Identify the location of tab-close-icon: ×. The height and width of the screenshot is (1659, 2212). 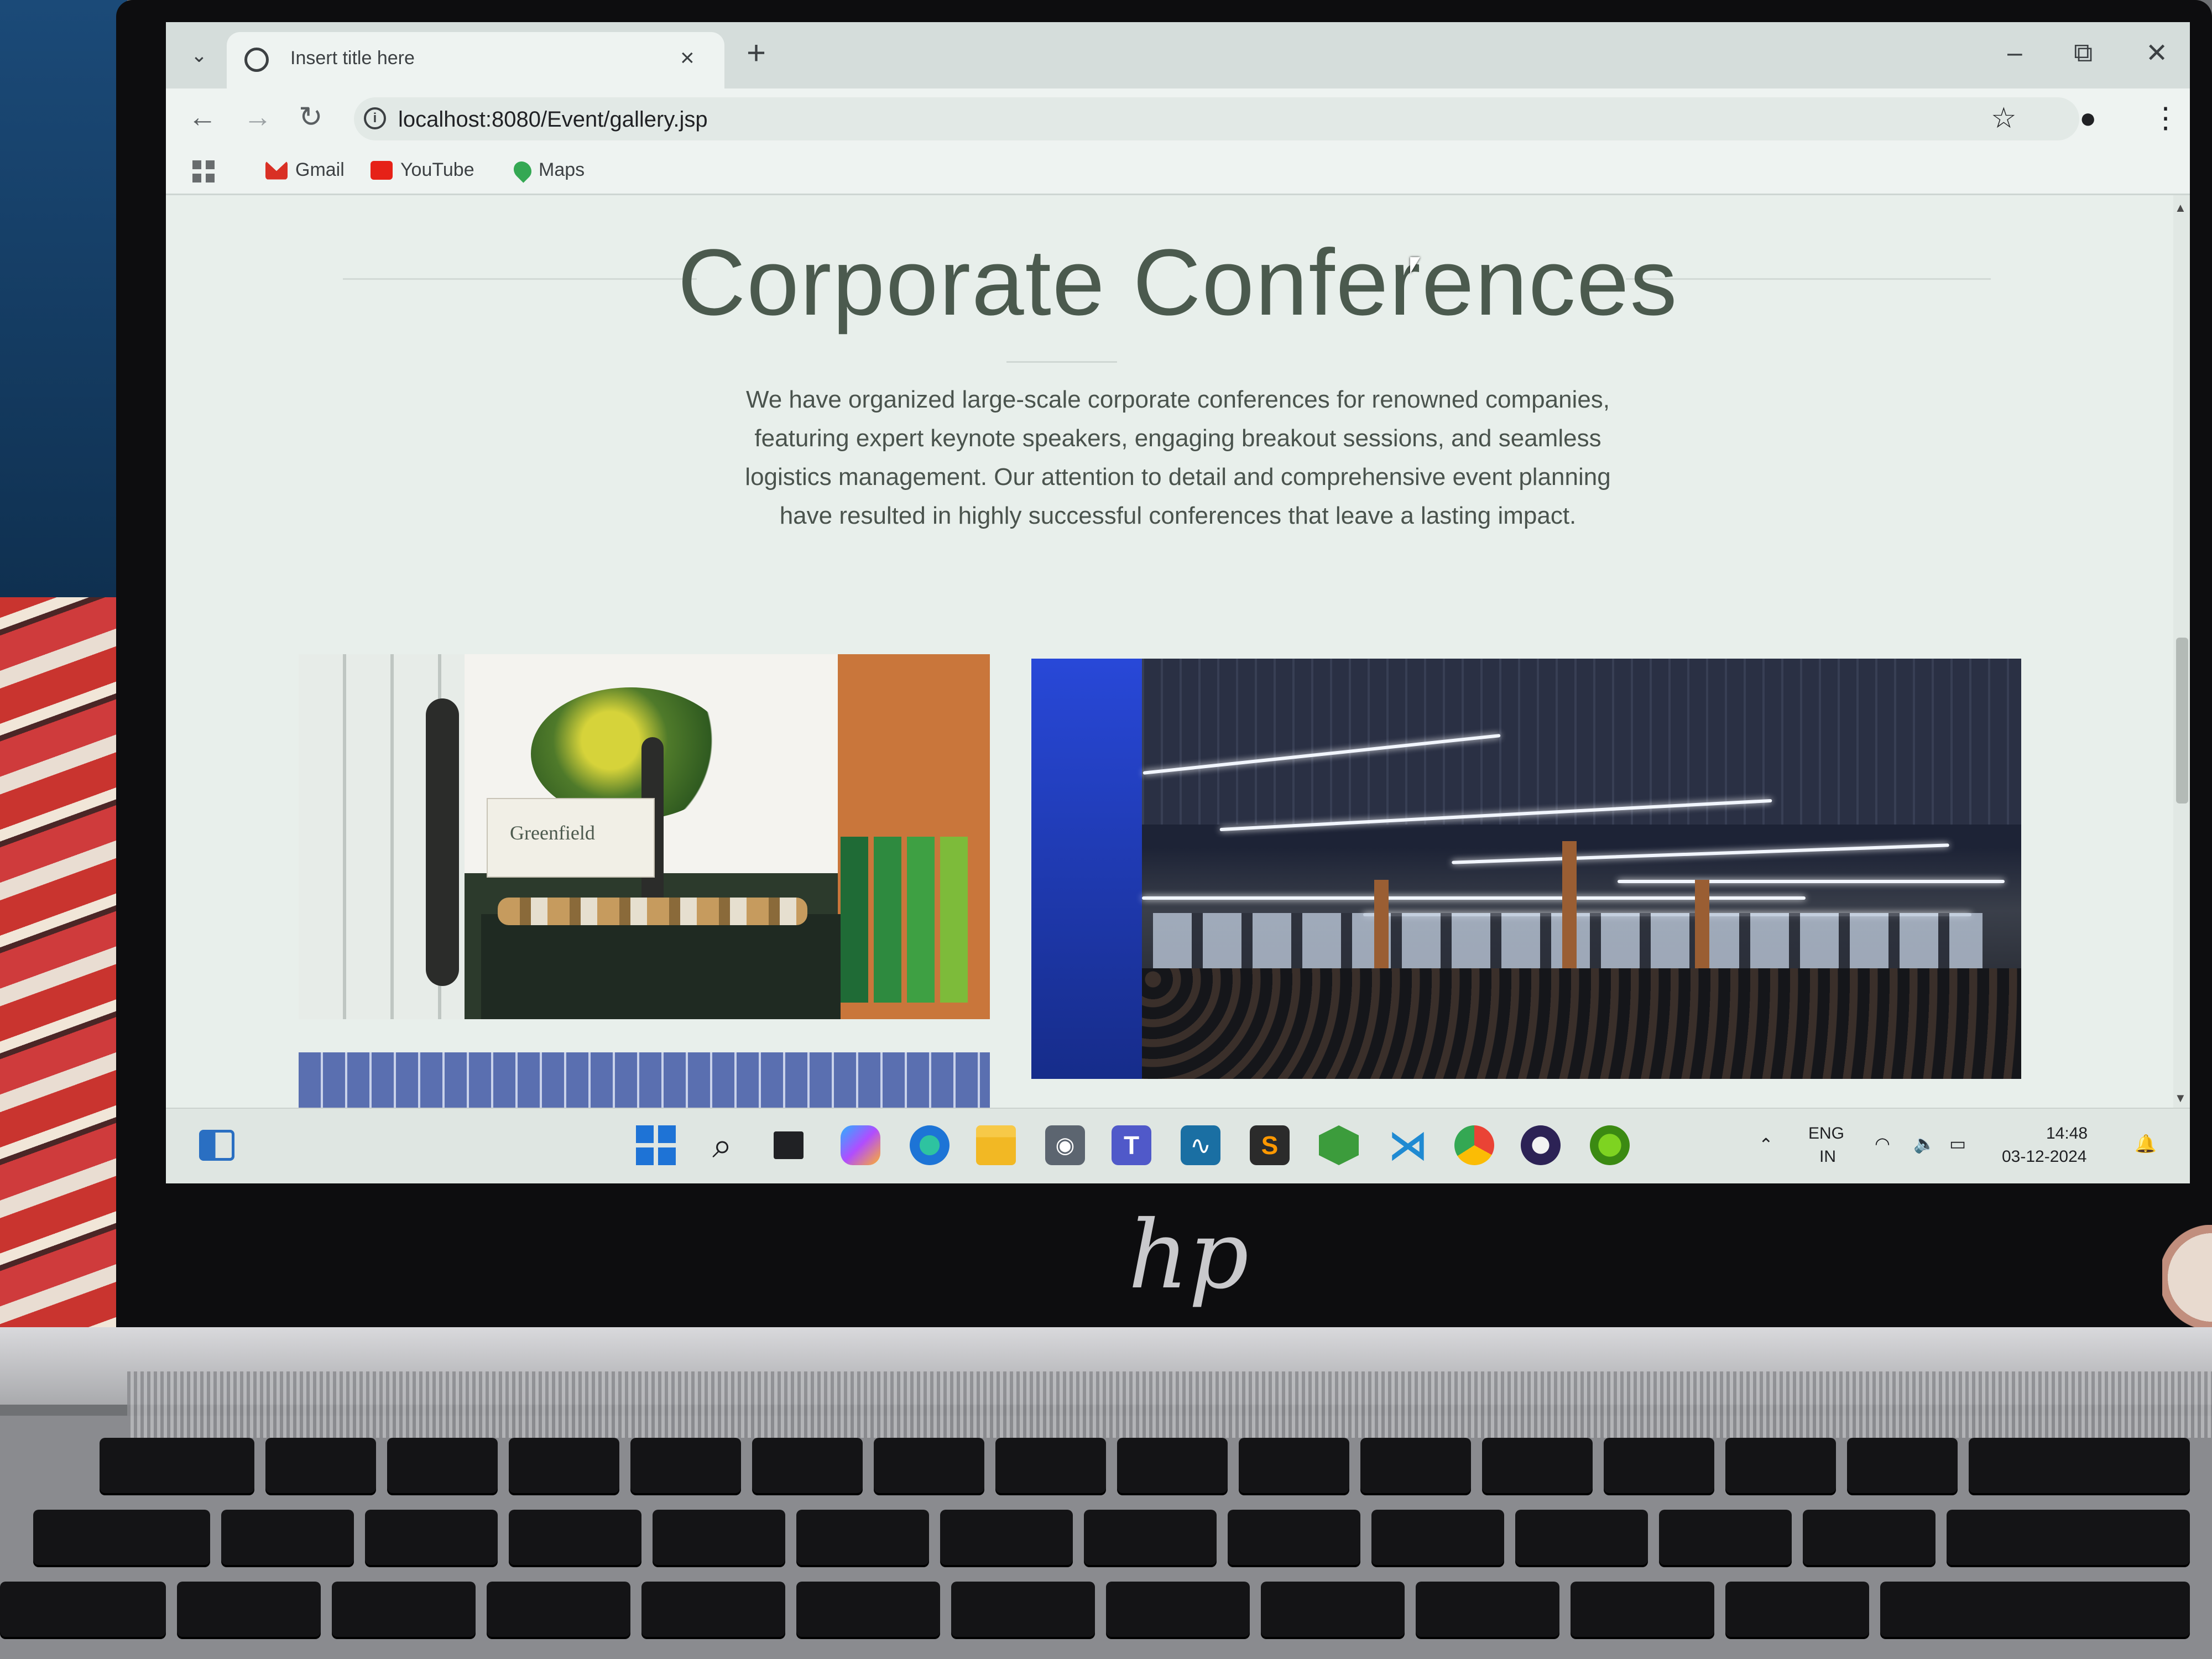
(688, 58).